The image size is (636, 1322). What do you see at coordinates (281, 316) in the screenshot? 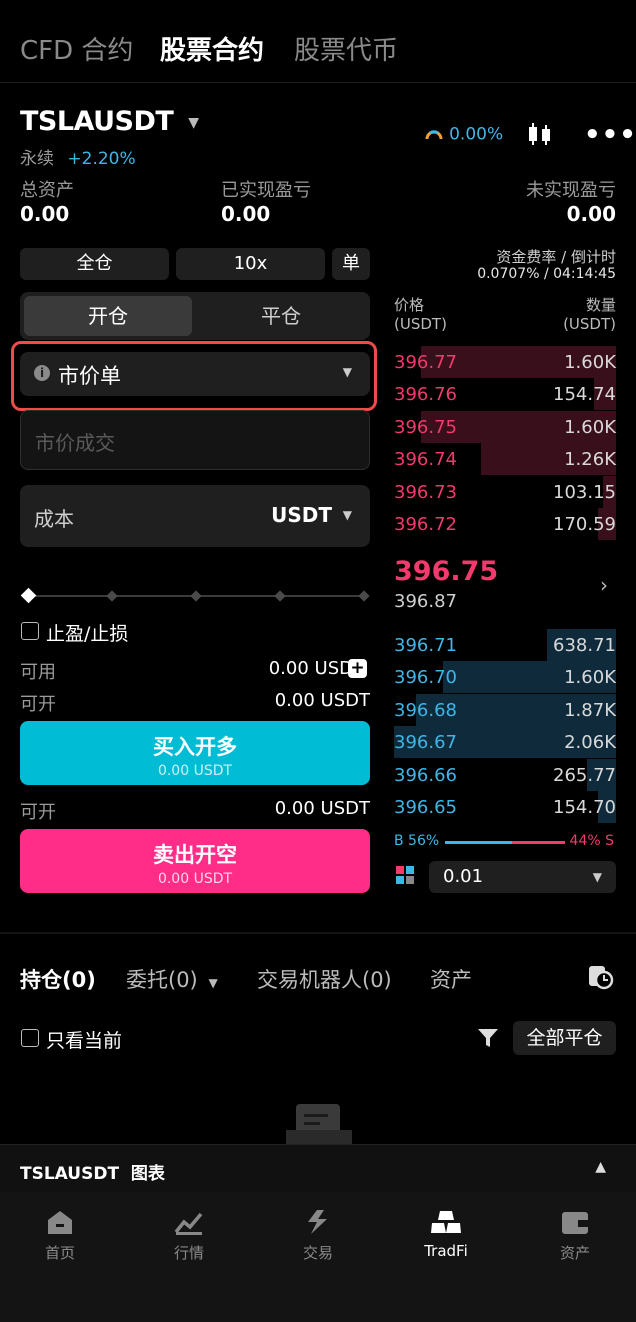
I see `tab-close: 平仓` at bounding box center [281, 316].